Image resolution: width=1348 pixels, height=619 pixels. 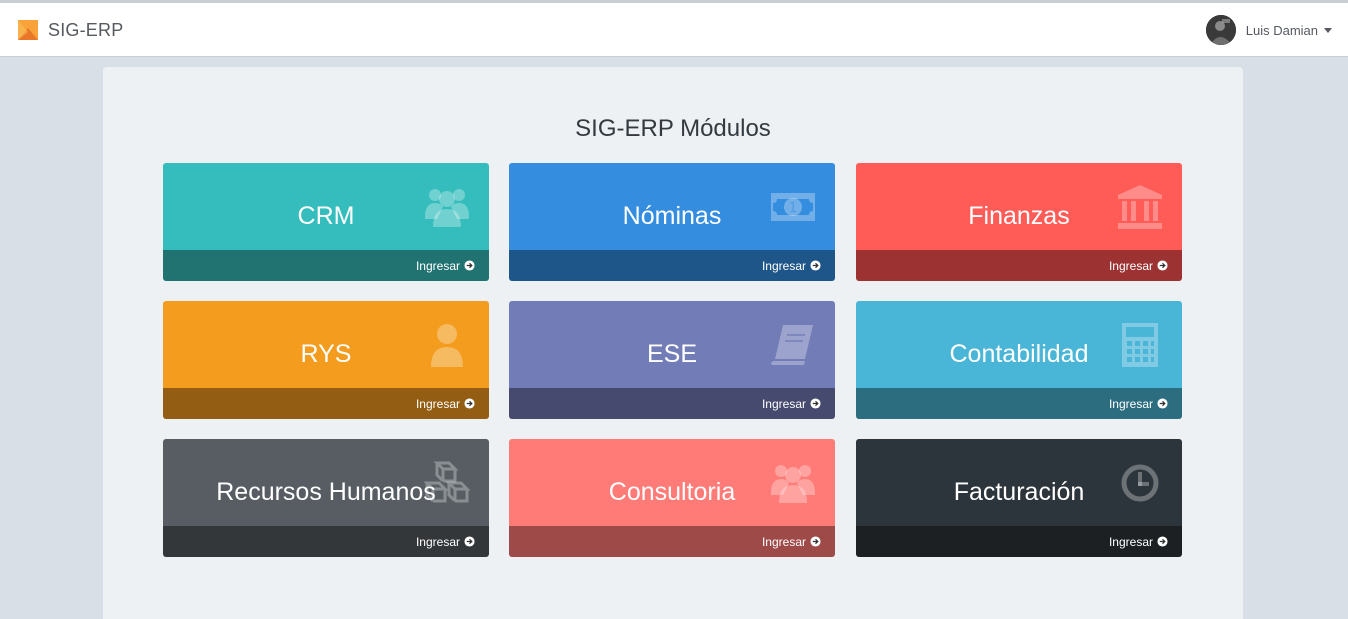 What do you see at coordinates (1019, 216) in the screenshot?
I see `card-title: Finanzas` at bounding box center [1019, 216].